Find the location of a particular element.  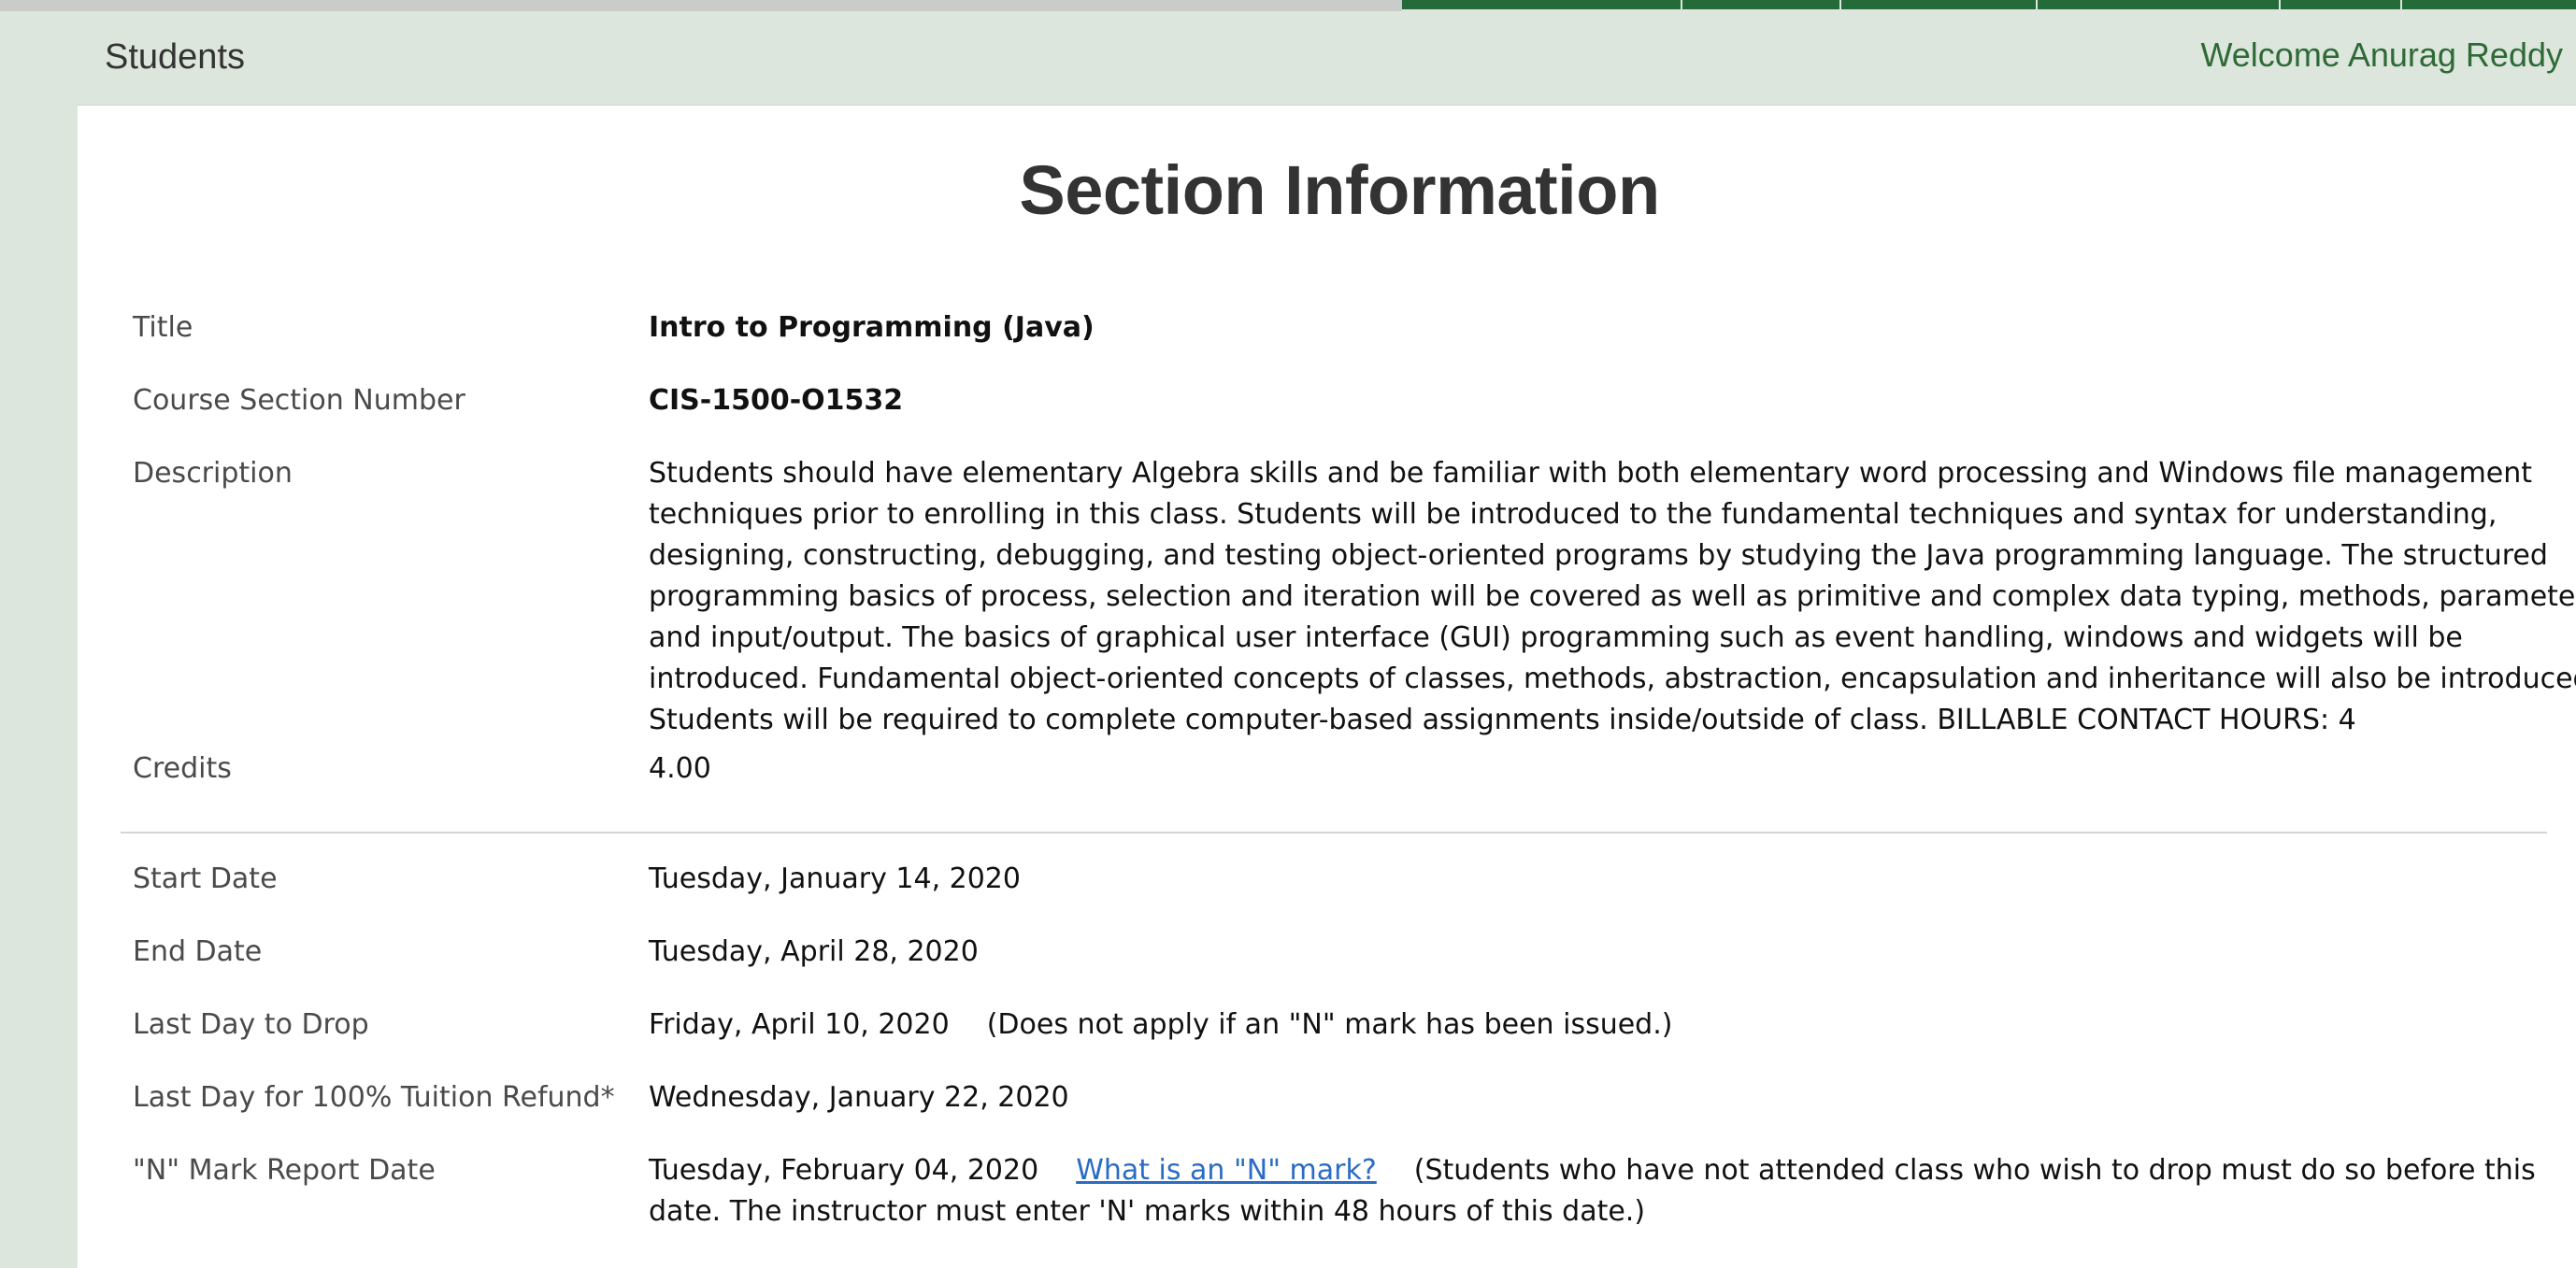

start-date-value: Tuesday, January 14, 2020 is located at coordinates (835, 878).